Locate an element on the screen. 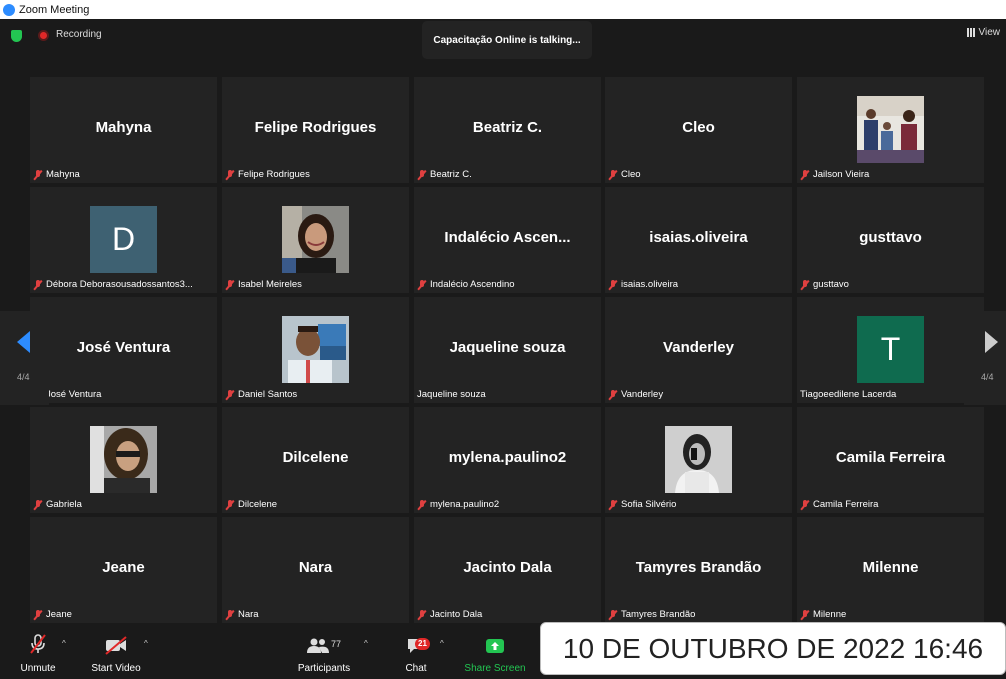 This screenshot has height=679, width=1006. participant-tile: Nara Nara is located at coordinates (315, 570).